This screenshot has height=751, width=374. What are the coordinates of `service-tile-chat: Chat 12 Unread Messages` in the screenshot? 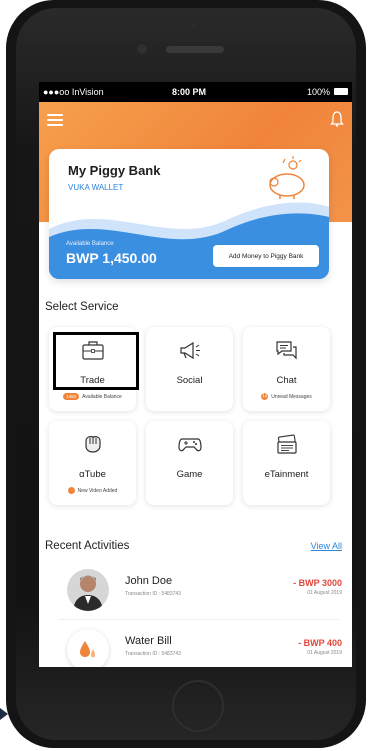 It's located at (286, 369).